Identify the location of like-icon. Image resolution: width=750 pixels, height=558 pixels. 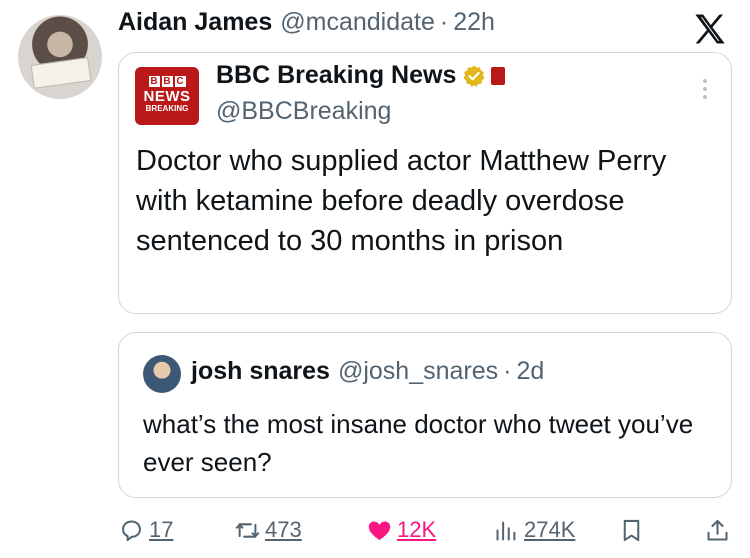
(379, 530).